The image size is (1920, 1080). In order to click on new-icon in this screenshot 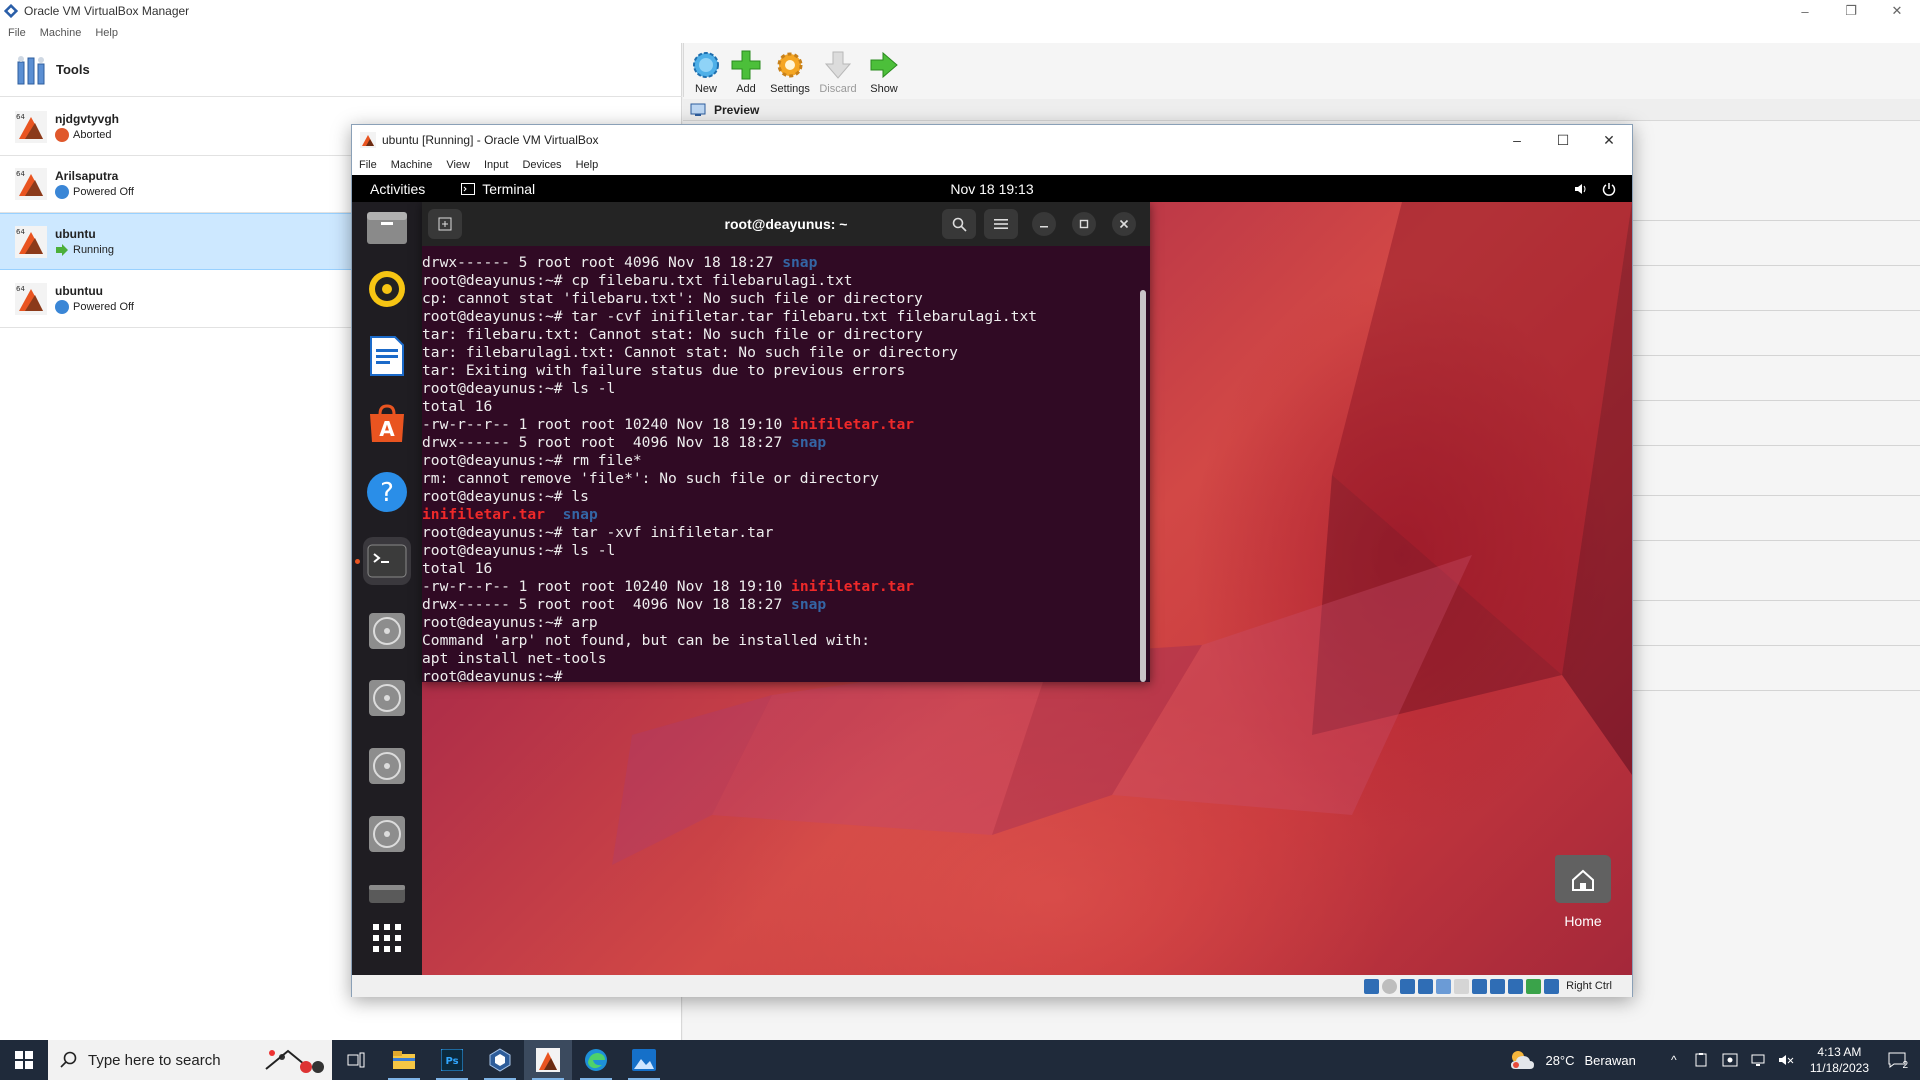, I will do `click(706, 65)`.